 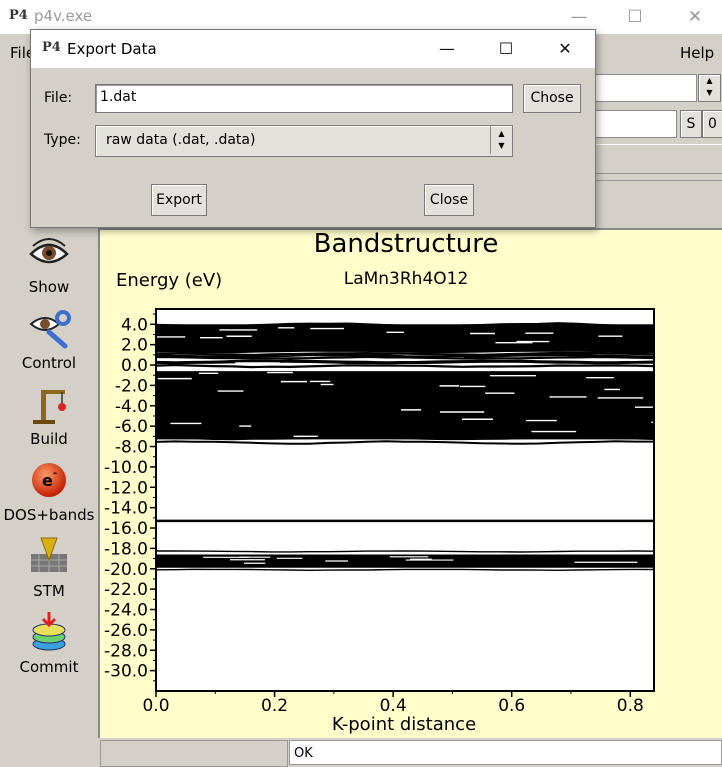 I want to click on sidebar-item-show: Show, so click(x=49, y=263).